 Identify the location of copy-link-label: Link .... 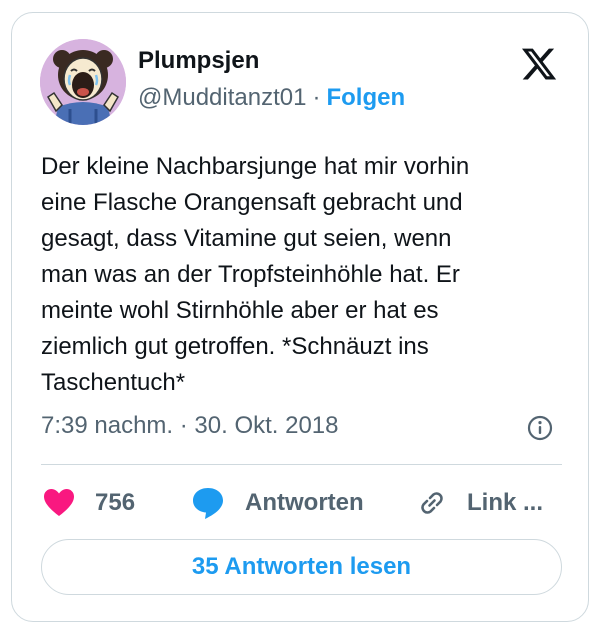
(505, 502).